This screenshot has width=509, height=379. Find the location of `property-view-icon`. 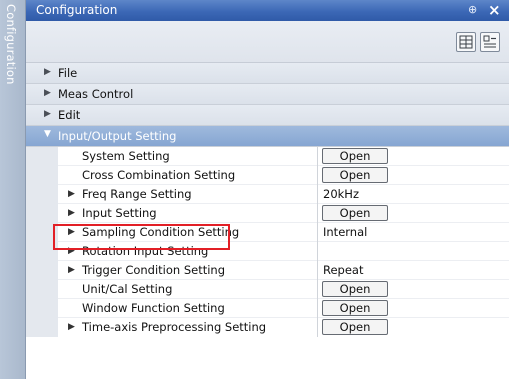

property-view-icon is located at coordinates (490, 42).